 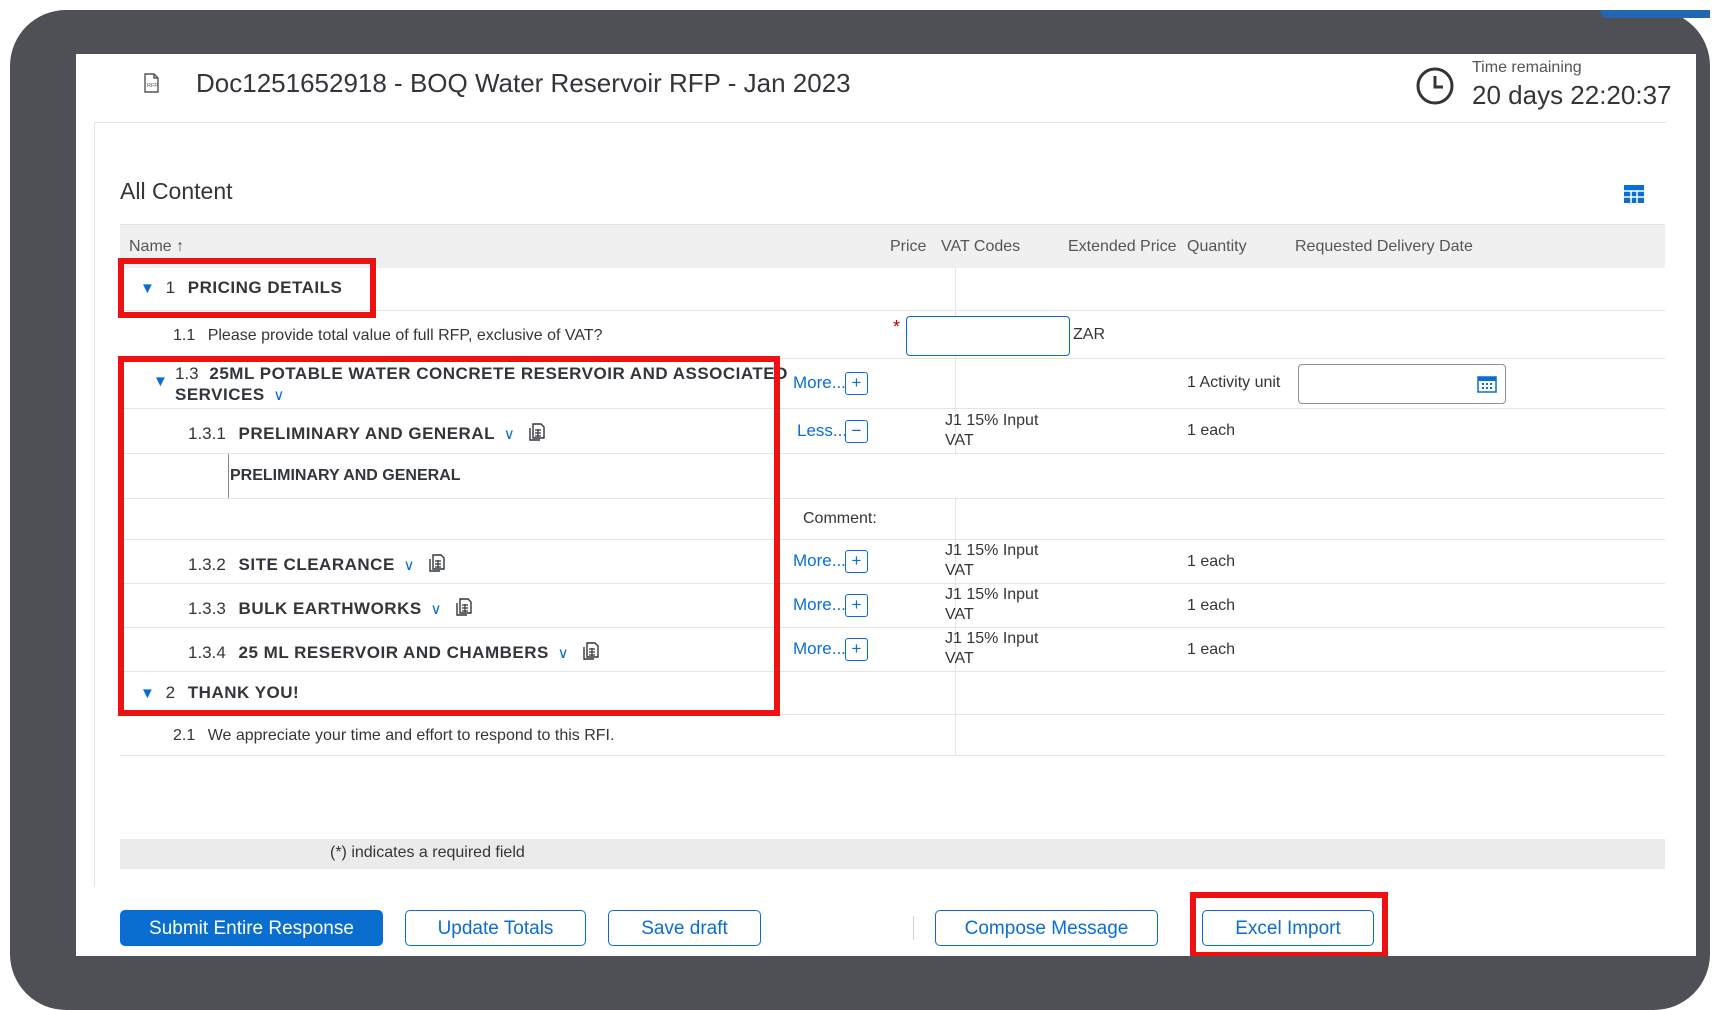 I want to click on currency-label: ZAR, so click(x=1089, y=334).